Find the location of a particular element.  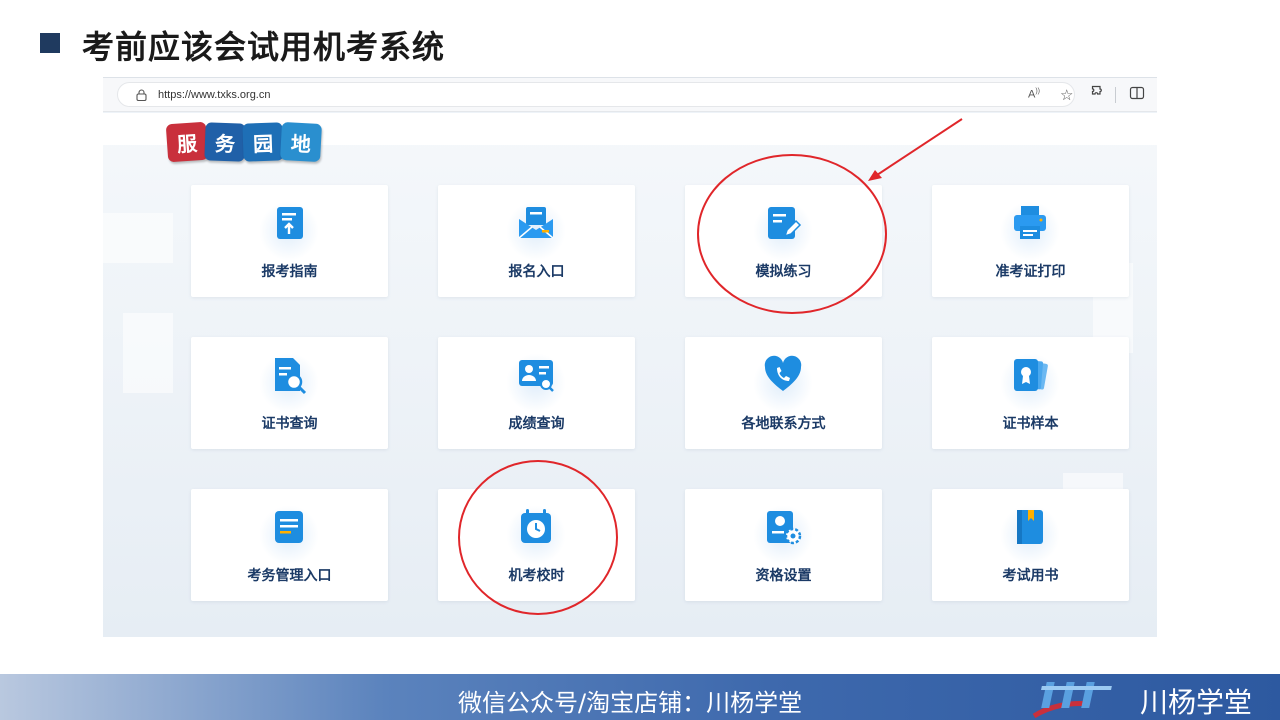

card-label: 报考指南 is located at coordinates (289, 272).